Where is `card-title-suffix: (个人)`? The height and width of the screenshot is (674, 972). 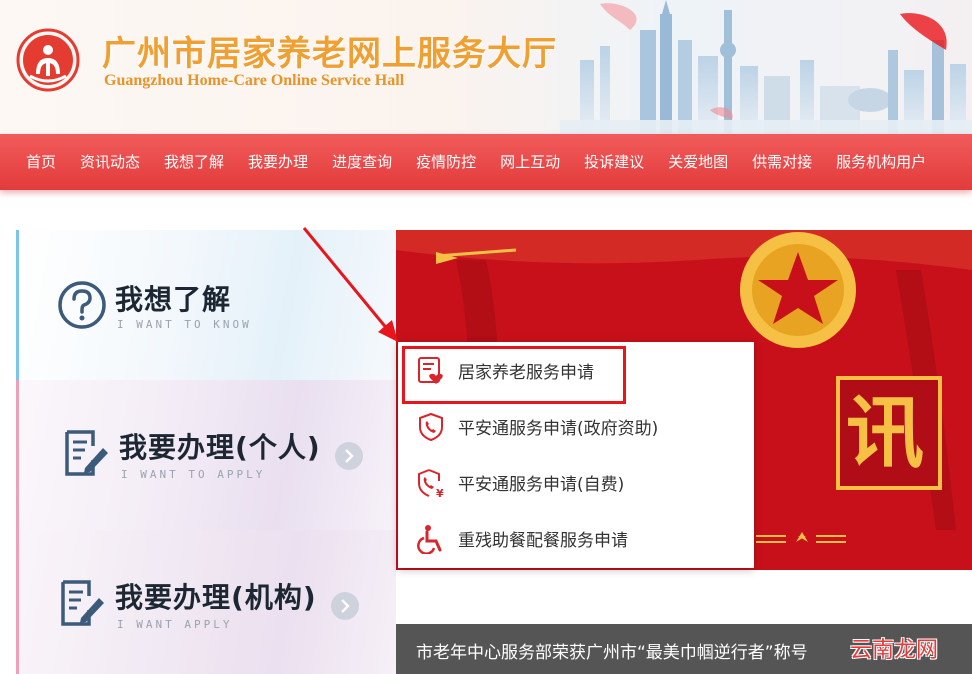
card-title-suffix: (个人) is located at coordinates (278, 447).